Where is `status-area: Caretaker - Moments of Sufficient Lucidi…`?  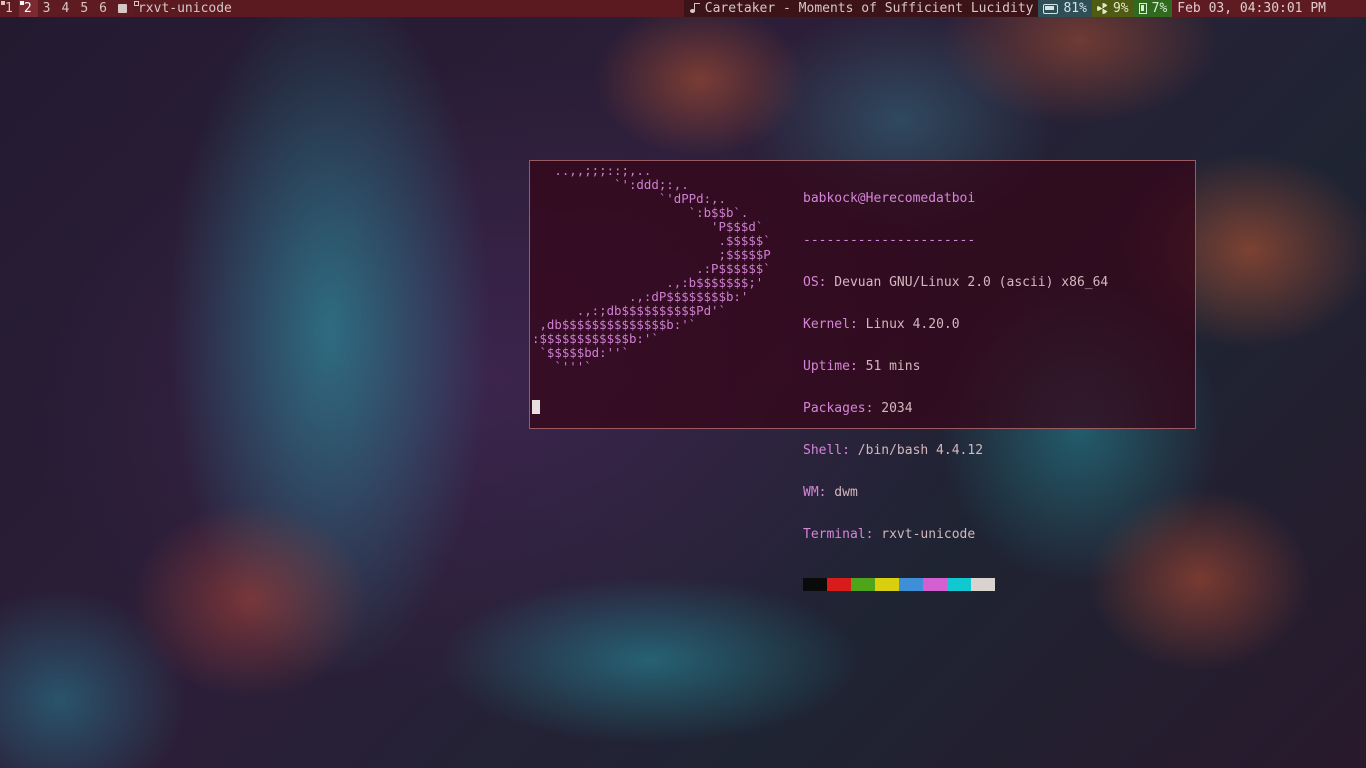 status-area: Caretaker - Moments of Sufficient Lucidi… is located at coordinates (1024, 8).